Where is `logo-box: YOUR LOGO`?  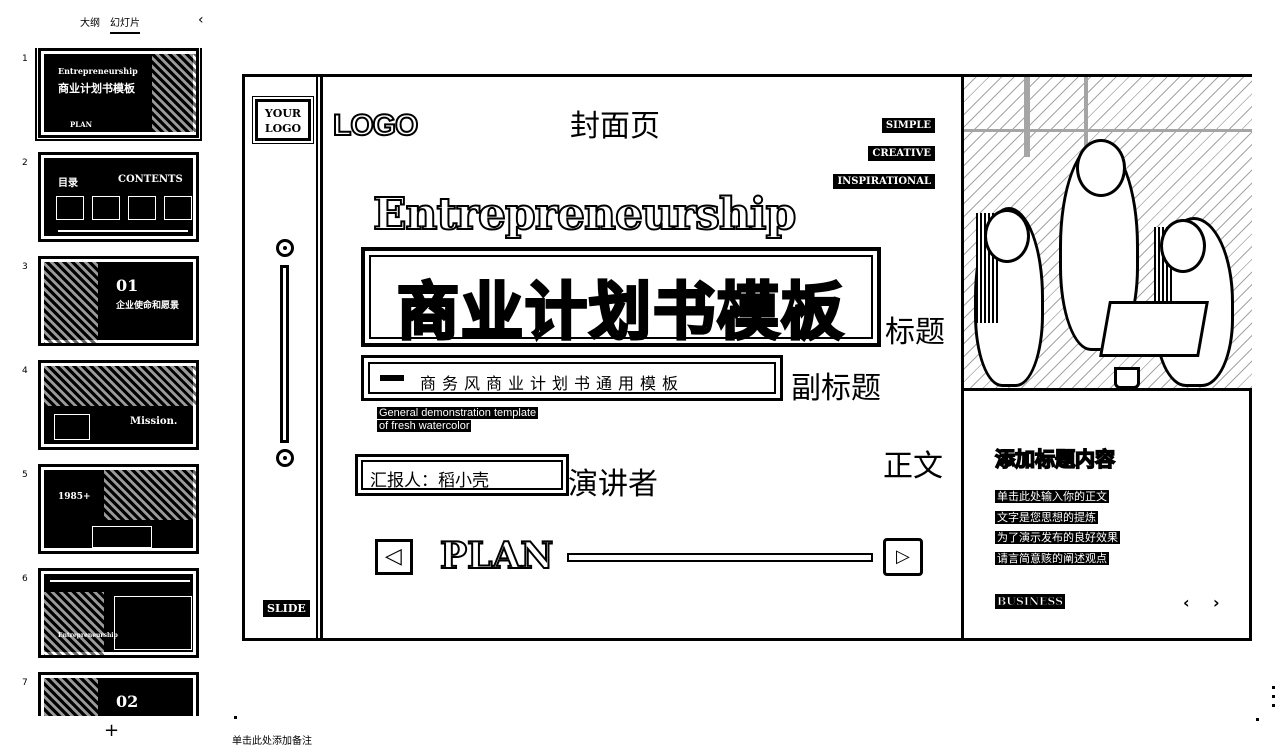
logo-box: YOUR LOGO is located at coordinates (283, 120).